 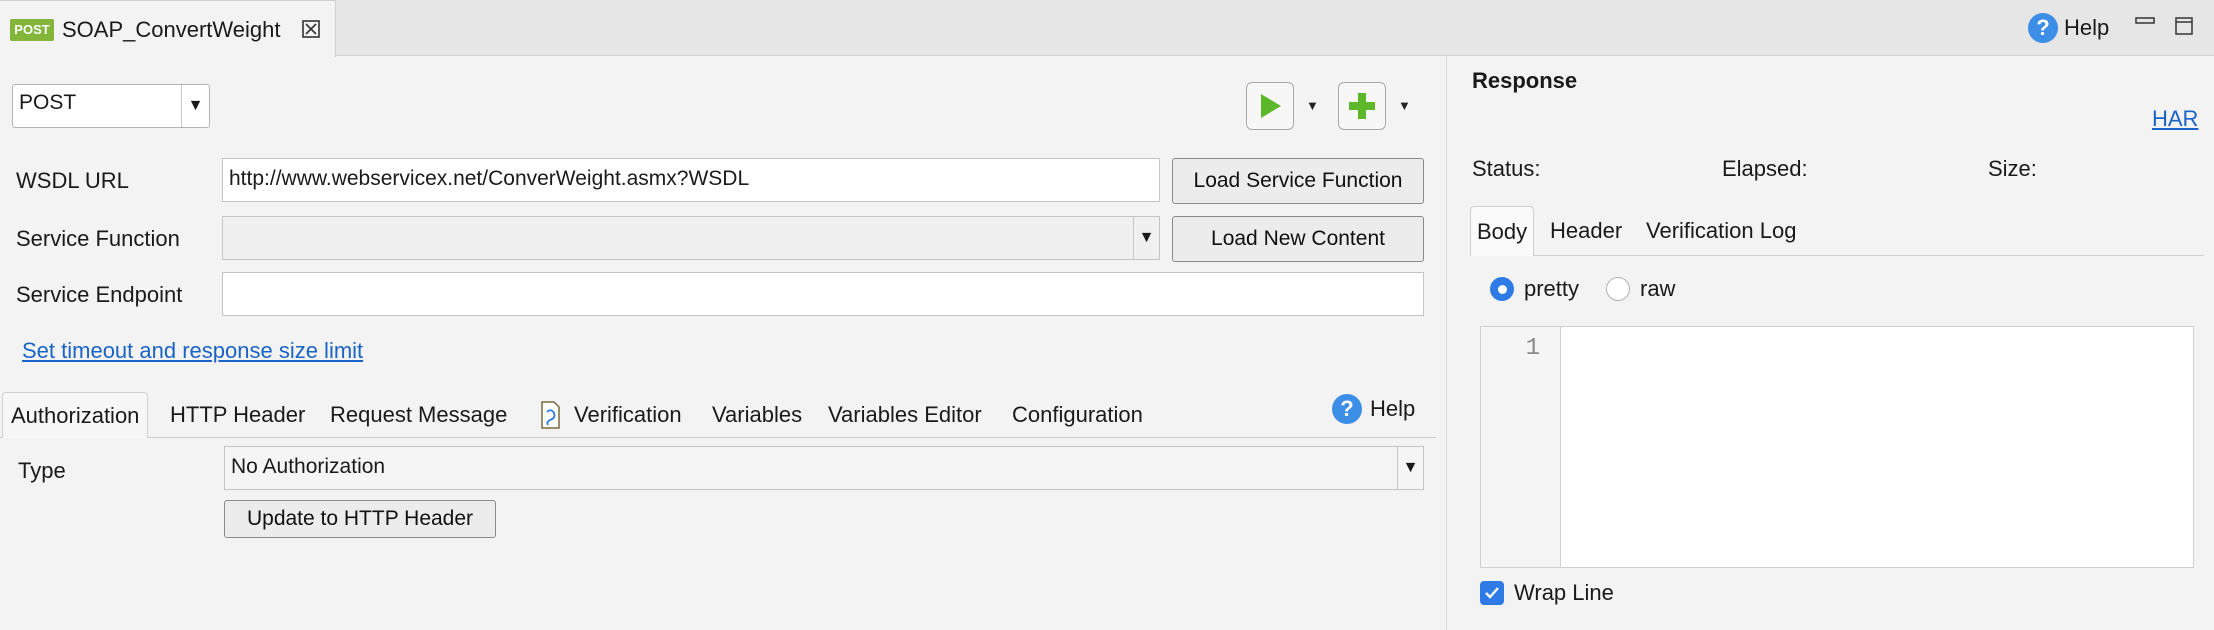 What do you see at coordinates (824, 468) in the screenshot?
I see `auth-type-select: No Authorization ▼` at bounding box center [824, 468].